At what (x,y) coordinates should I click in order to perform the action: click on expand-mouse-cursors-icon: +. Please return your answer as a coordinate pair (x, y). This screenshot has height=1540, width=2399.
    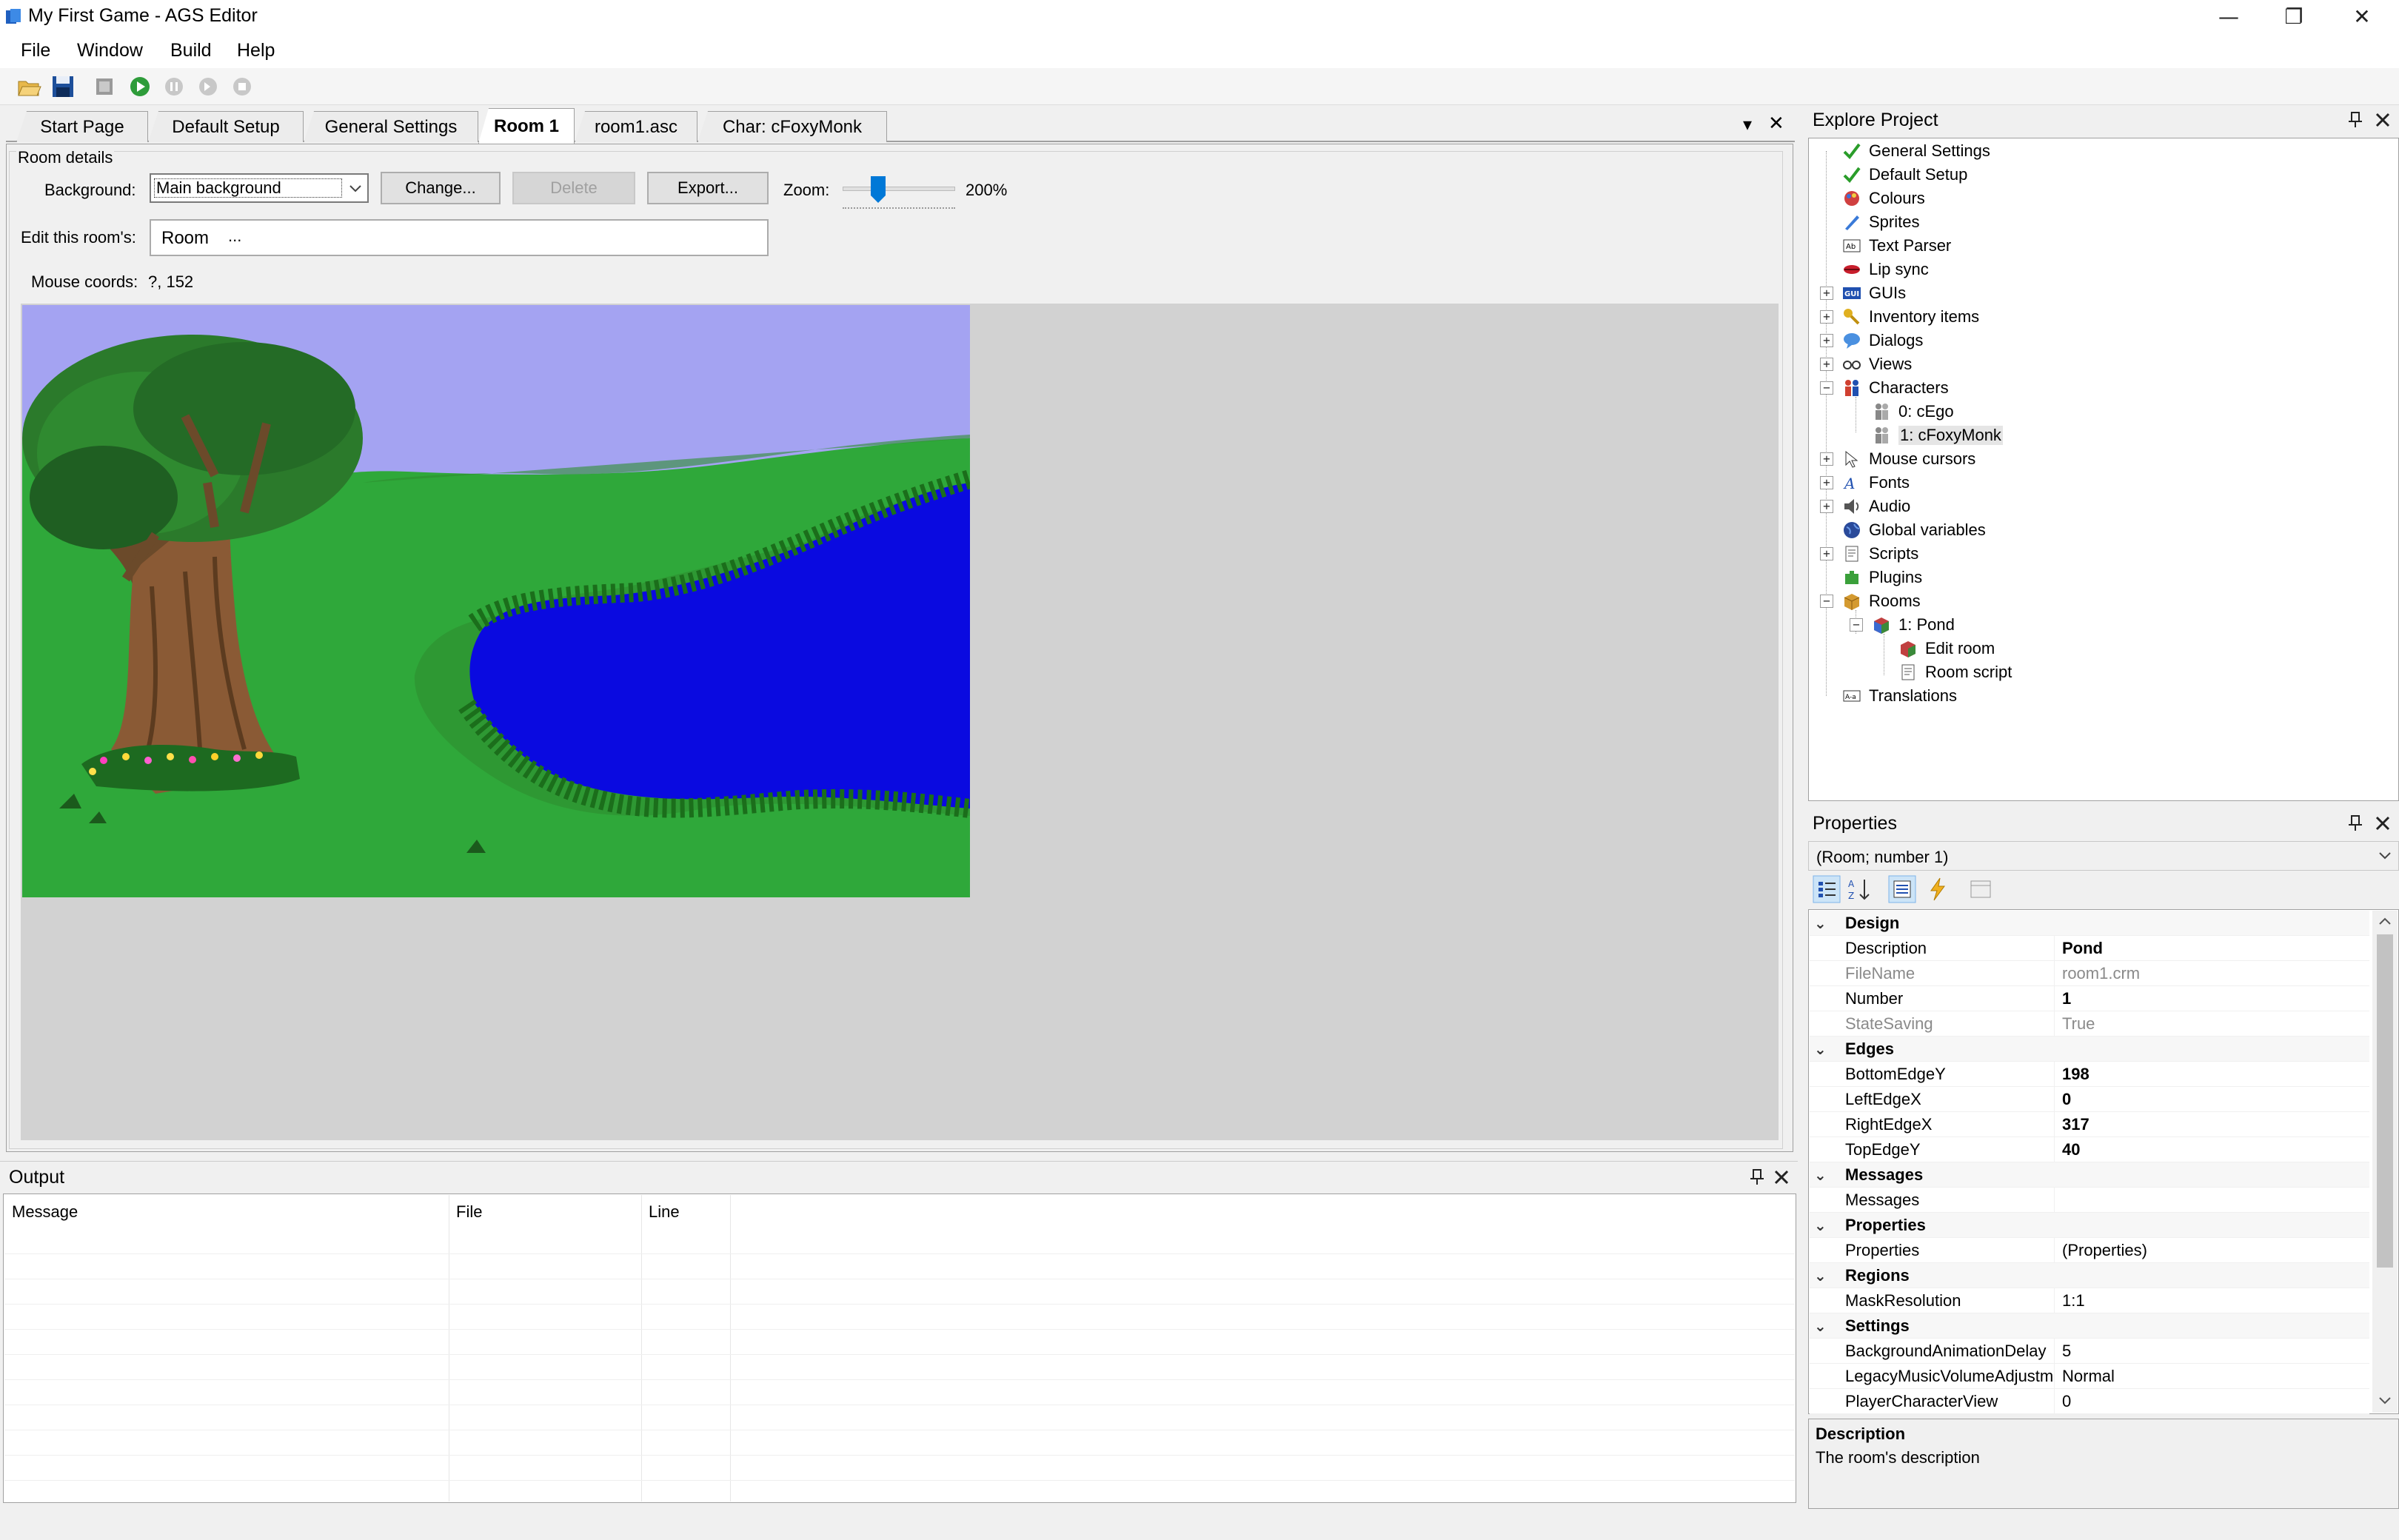
    Looking at the image, I should click on (1826, 459).